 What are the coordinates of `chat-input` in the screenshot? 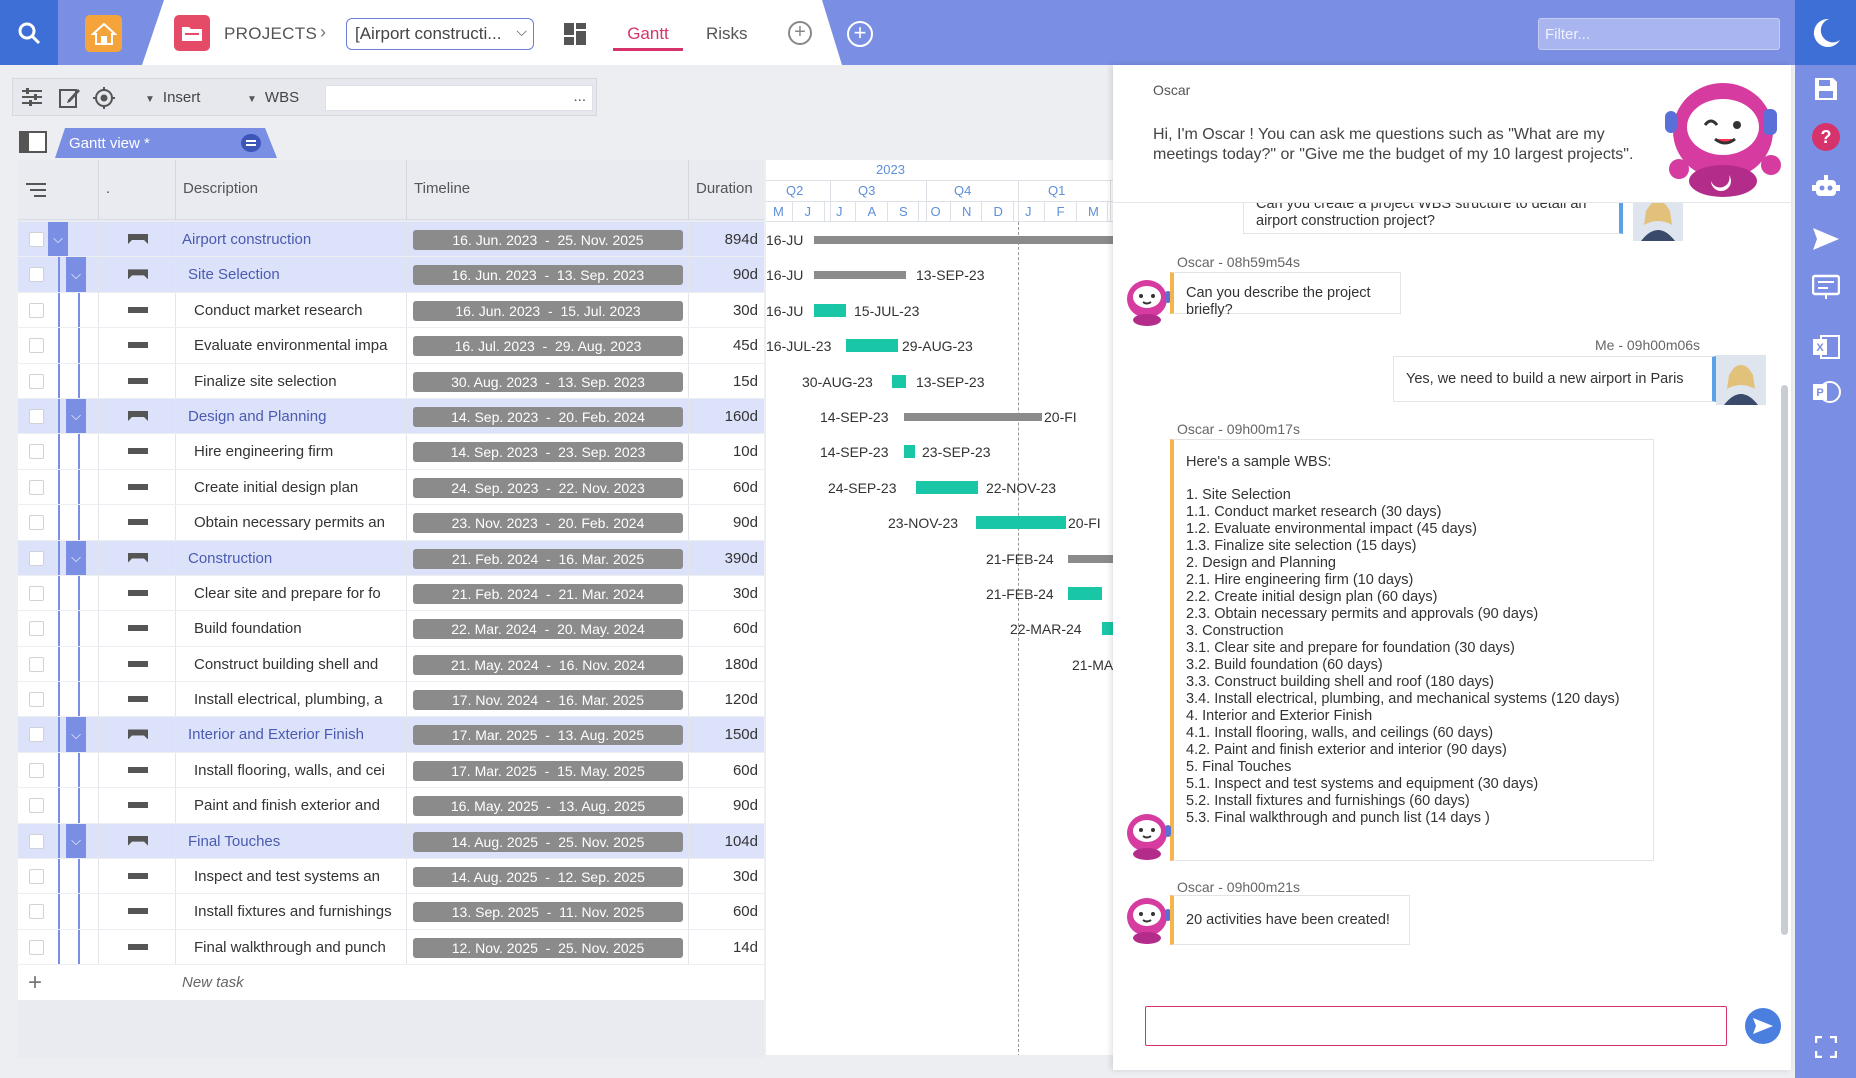 It's located at (1436, 1026).